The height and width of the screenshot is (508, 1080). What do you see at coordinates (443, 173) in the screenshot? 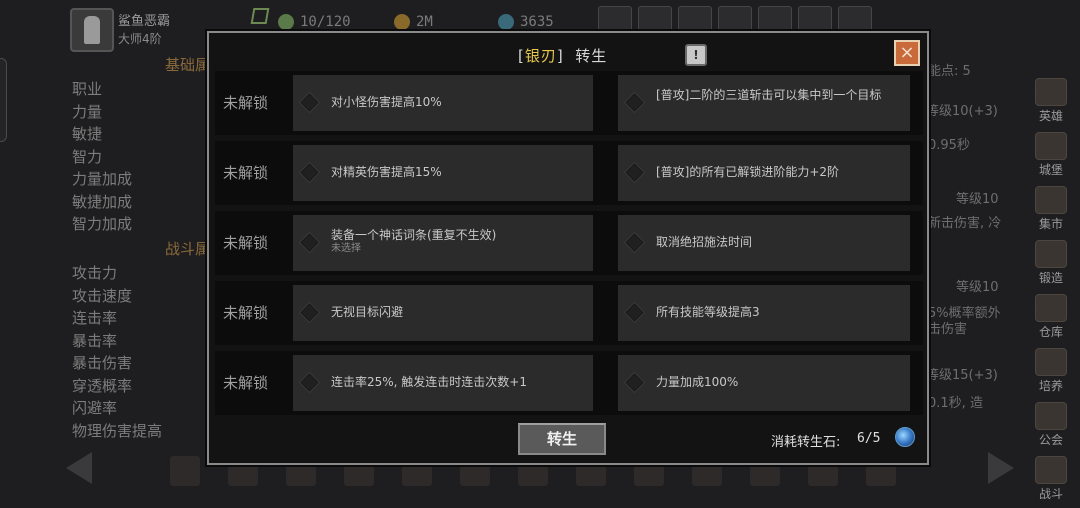
I see `option-left: 对精英伤害提高15%` at bounding box center [443, 173].